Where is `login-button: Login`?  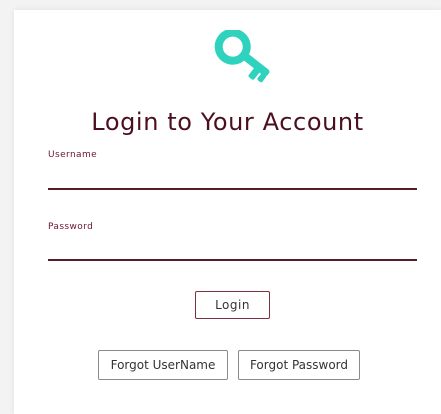 login-button: Login is located at coordinates (232, 305).